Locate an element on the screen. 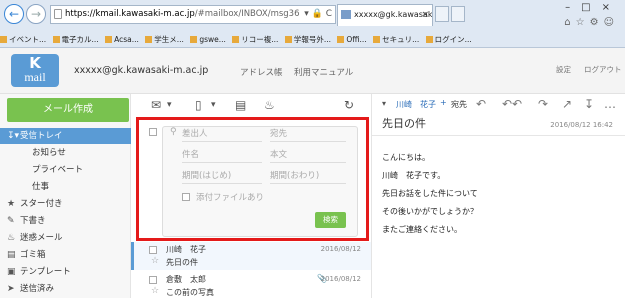 The width and height of the screenshot is (625, 300). sidebar-item-drafts: ✎ 下書き is located at coordinates (65, 221).